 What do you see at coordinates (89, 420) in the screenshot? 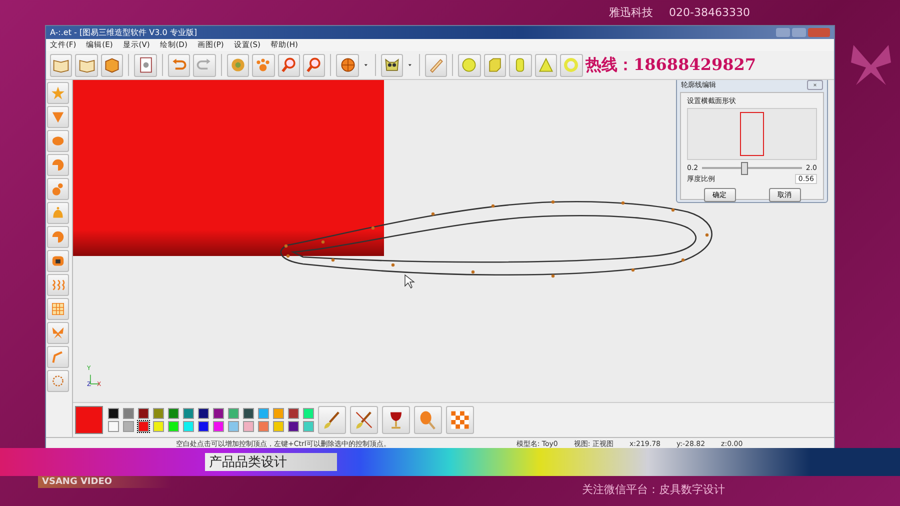
I see `current-color-swatch` at bounding box center [89, 420].